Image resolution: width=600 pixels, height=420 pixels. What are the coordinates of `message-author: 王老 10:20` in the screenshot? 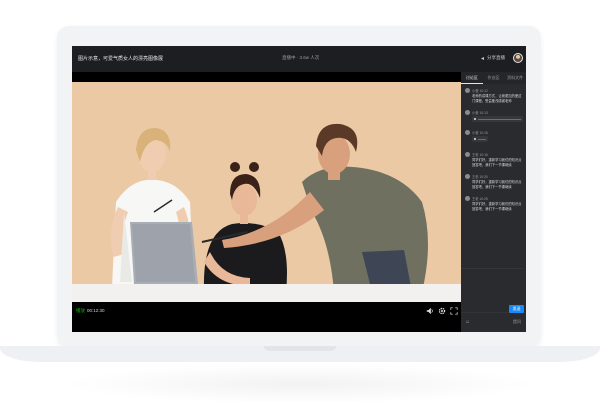 It's located at (480, 177).